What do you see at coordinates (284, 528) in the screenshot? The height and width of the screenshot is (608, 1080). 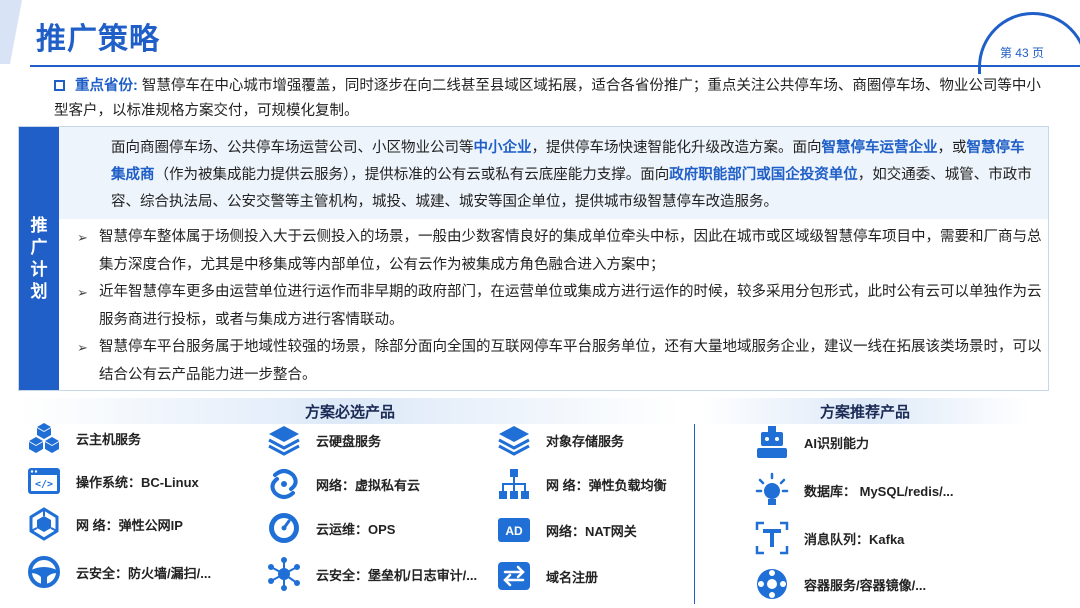 I see `gauge-icon` at bounding box center [284, 528].